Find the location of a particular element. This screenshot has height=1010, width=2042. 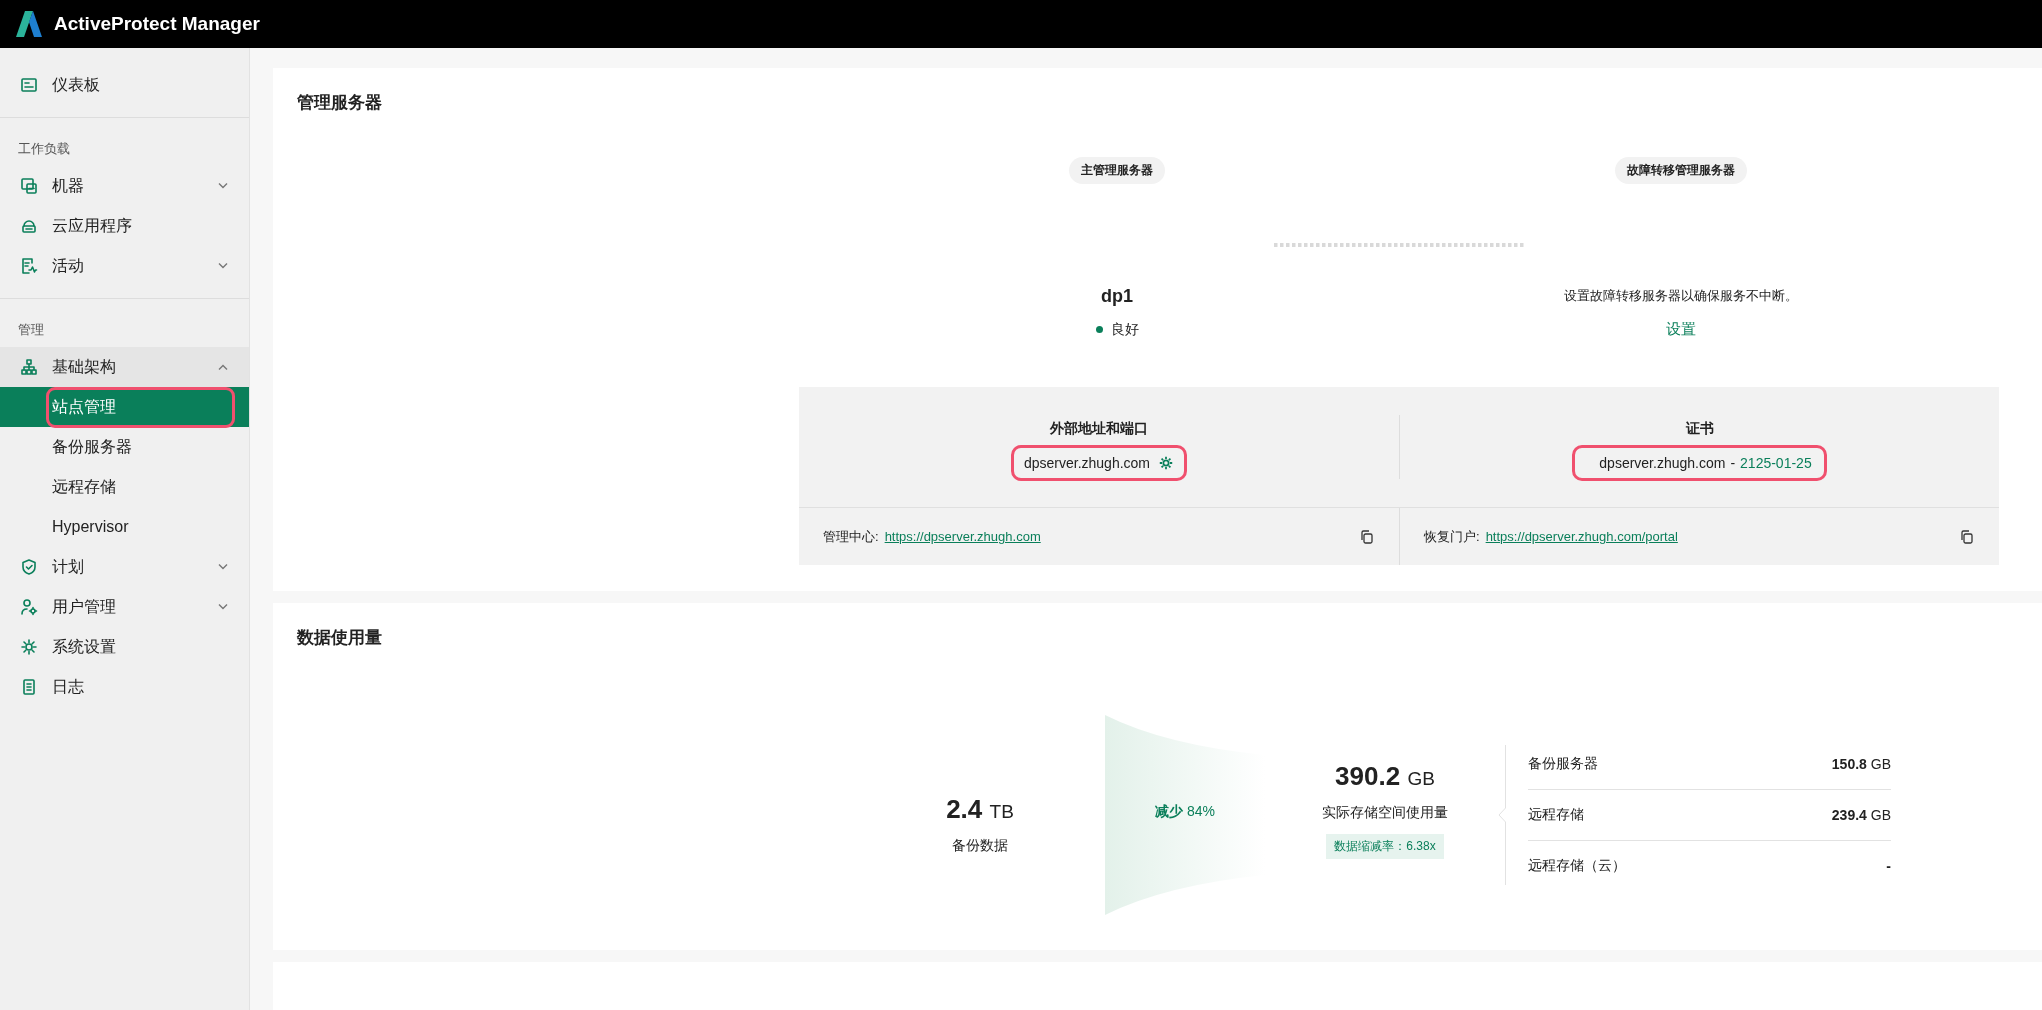

sidebar-subitem: Hypervisor is located at coordinates (124, 527).